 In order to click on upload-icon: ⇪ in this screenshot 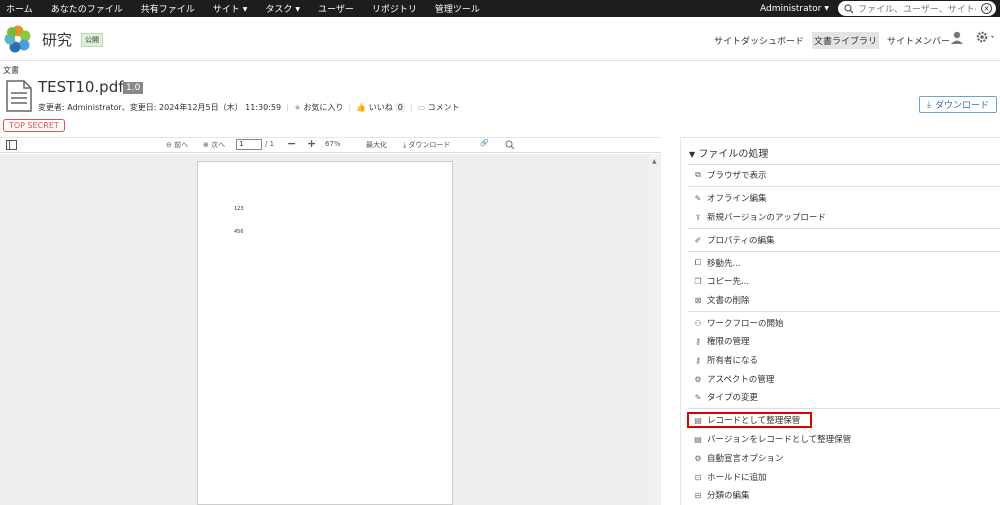, I will do `click(698, 217)`.